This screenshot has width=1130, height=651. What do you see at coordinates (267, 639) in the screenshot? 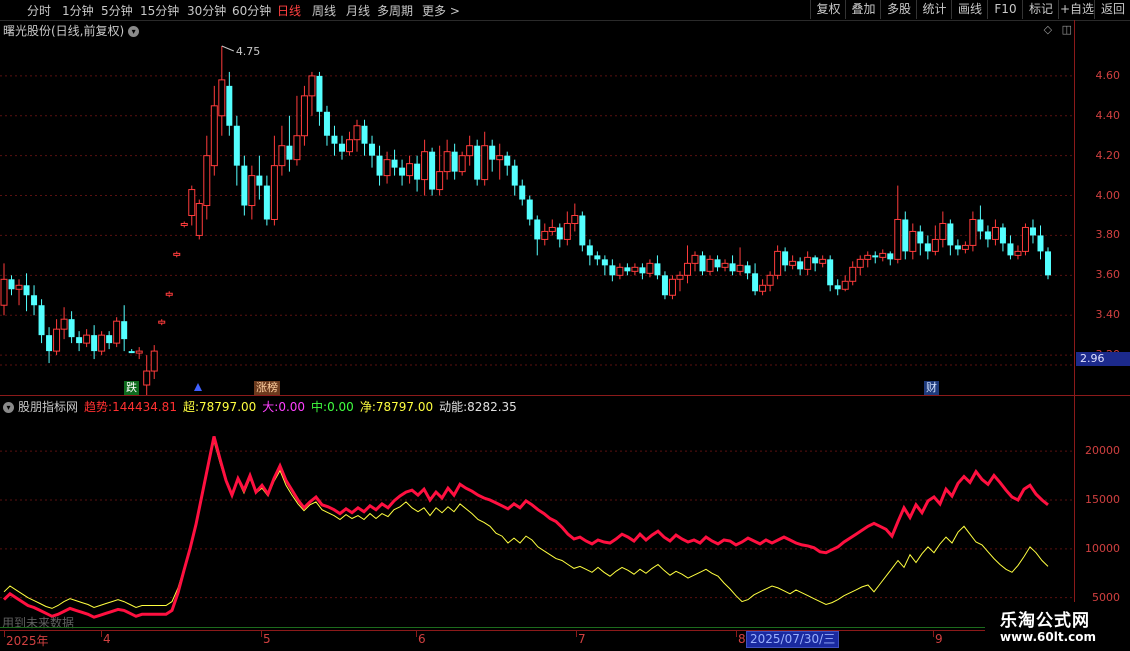
I see `date-label: 5` at bounding box center [267, 639].